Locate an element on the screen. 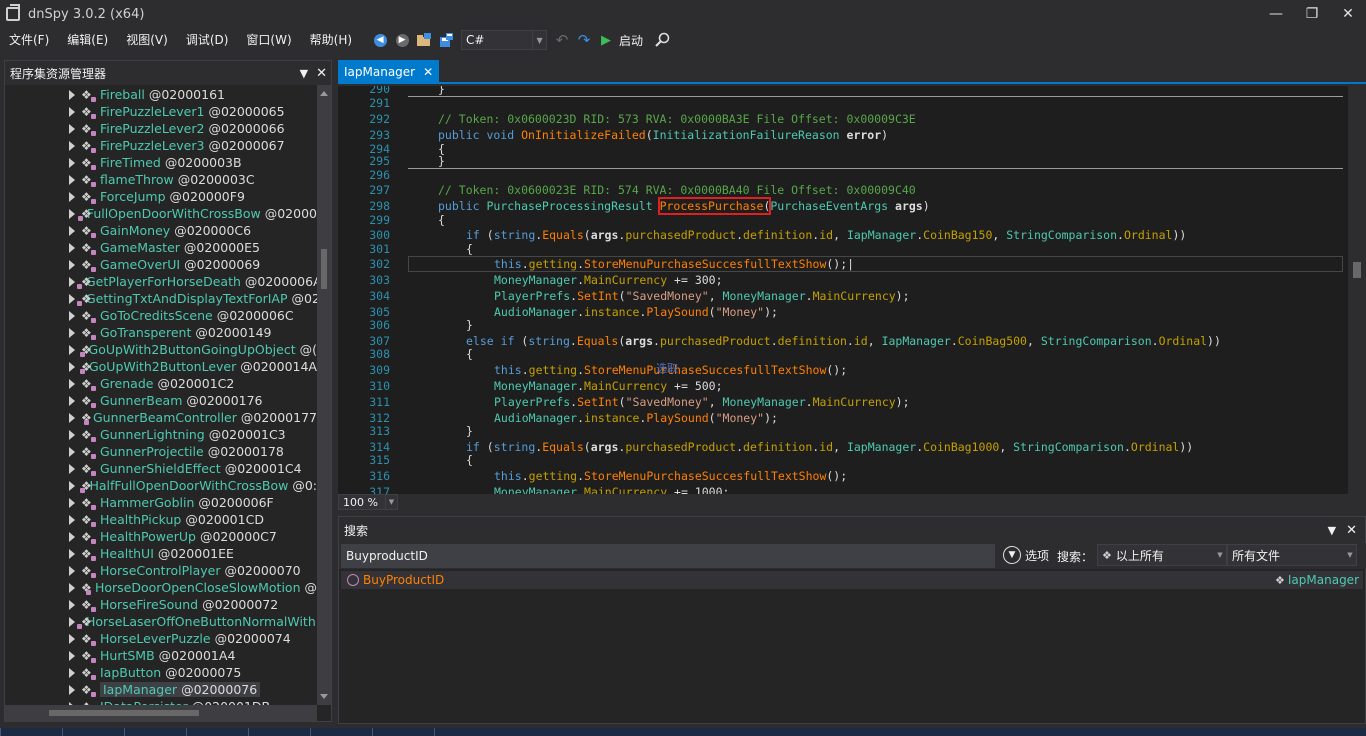 Image resolution: width=1366 pixels, height=736 pixels. tree-horizontal-scrollbar is located at coordinates (161, 713).